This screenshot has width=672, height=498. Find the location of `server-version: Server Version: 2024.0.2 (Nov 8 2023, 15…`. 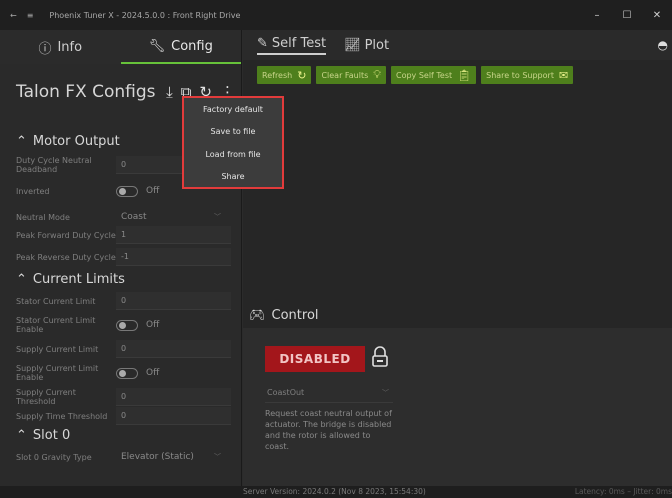

server-version: Server Version: 2024.0.2 (Nov 8 2023, 15… is located at coordinates (334, 491).